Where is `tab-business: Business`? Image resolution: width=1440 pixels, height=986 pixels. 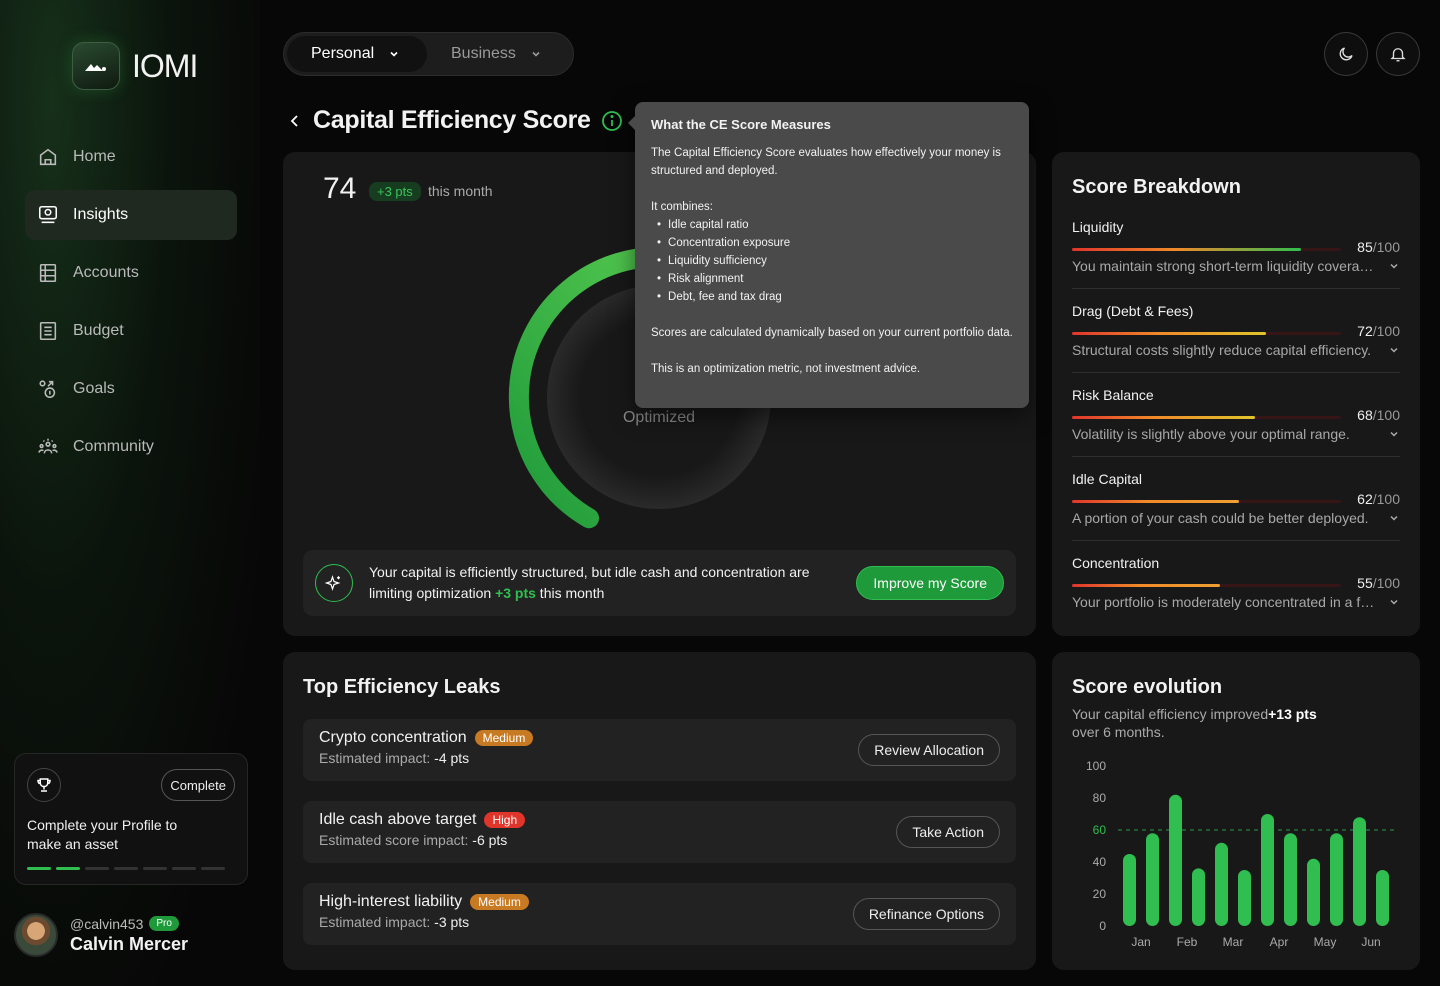 tab-business: Business is located at coordinates (496, 54).